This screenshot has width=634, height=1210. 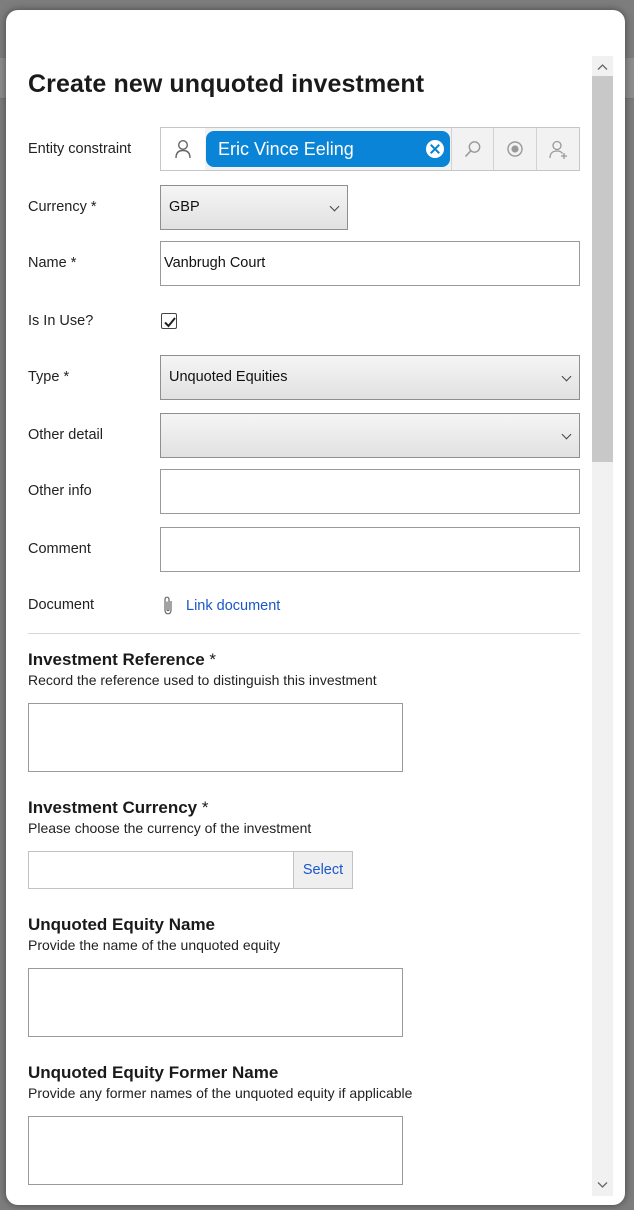 I want to click on checkmark-icon, so click(x=170, y=322).